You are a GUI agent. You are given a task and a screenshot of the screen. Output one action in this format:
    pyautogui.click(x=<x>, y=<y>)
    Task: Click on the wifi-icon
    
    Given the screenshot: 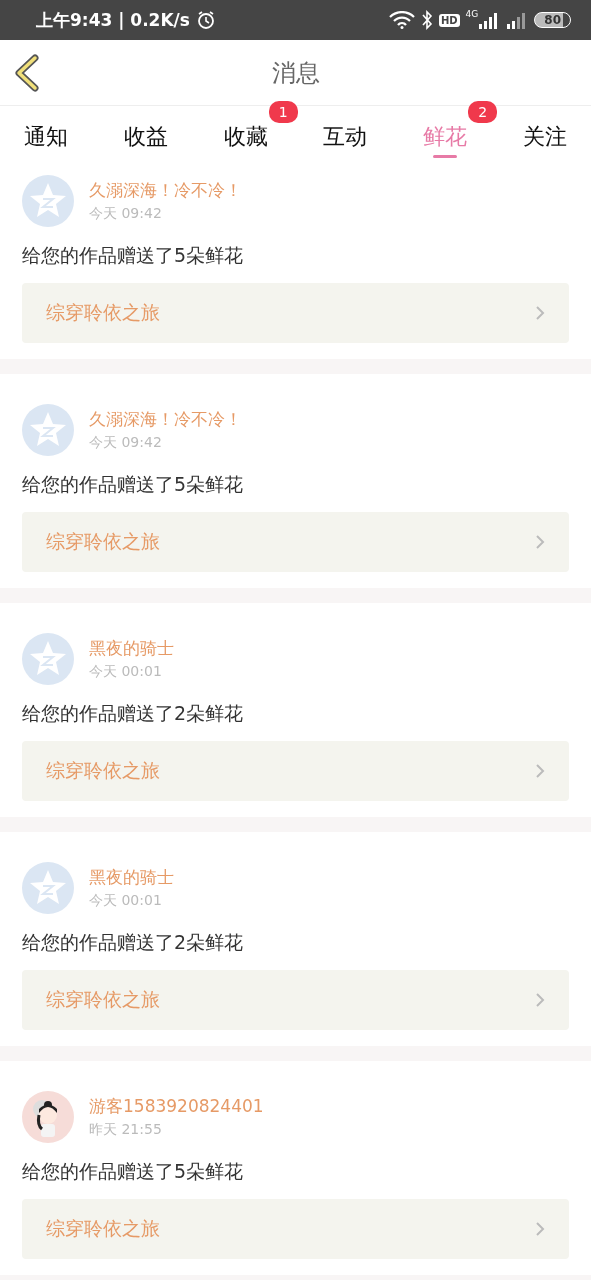 What is the action you would take?
    pyautogui.click(x=401, y=20)
    